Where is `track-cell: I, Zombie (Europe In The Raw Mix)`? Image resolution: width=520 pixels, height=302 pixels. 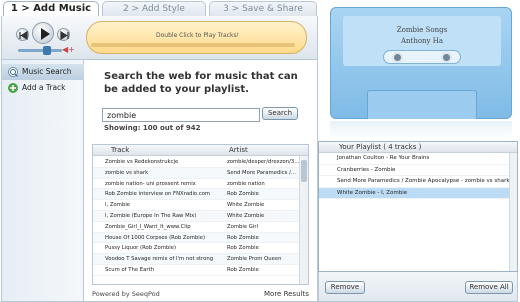 track-cell: I, Zombie (Europe In The Raw Mix) is located at coordinates (151, 215).